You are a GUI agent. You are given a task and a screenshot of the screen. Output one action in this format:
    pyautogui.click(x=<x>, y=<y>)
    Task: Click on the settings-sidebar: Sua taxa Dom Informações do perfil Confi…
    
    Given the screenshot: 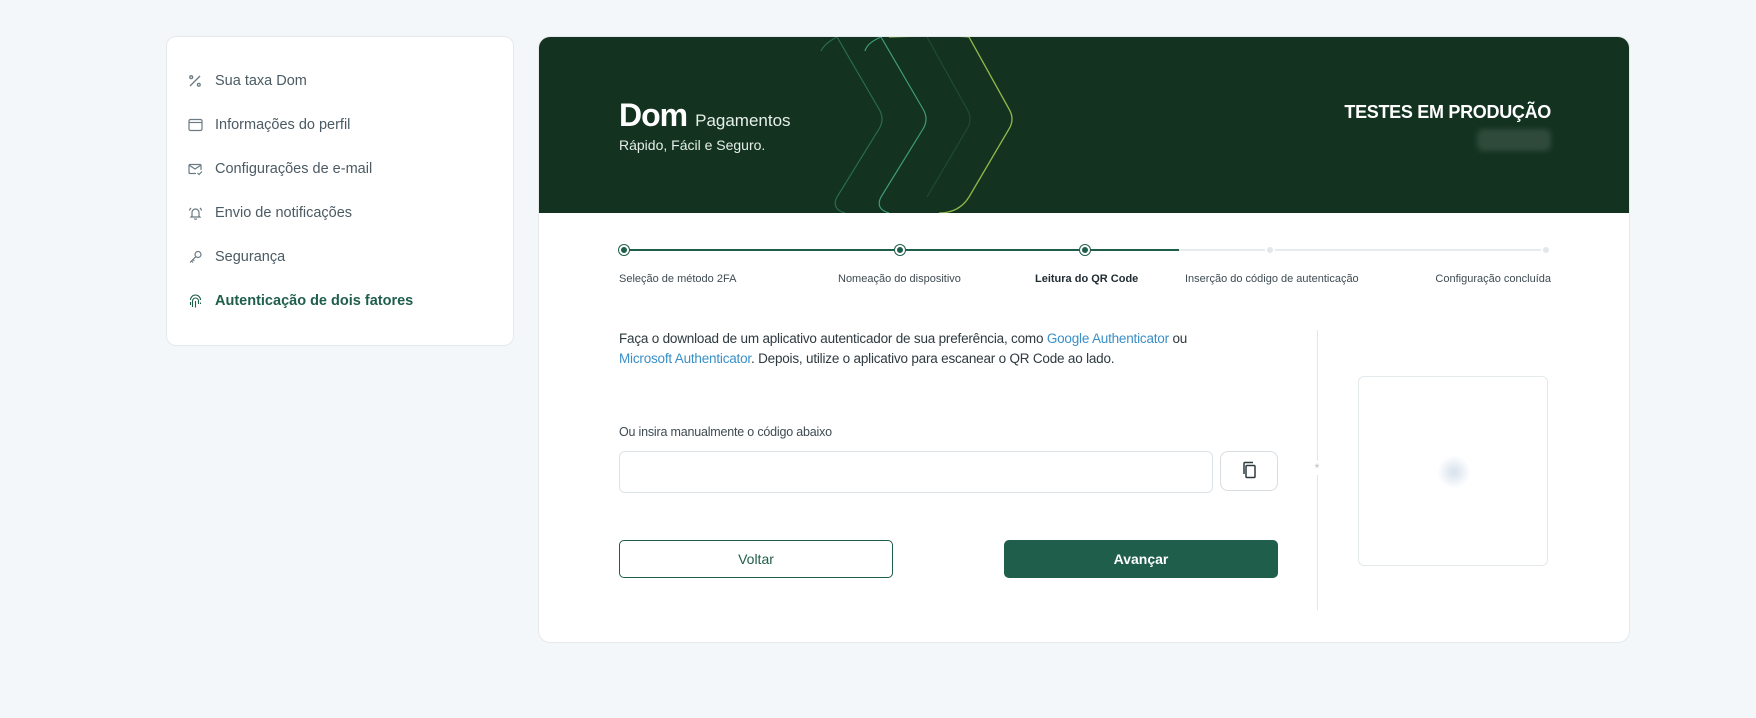 What is the action you would take?
    pyautogui.click(x=340, y=191)
    